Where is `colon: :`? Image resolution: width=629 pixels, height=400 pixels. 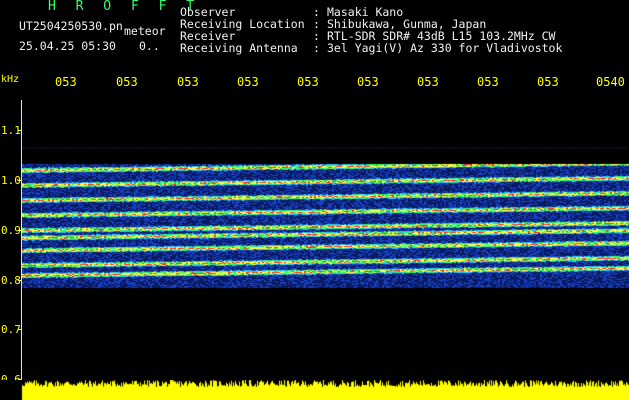 colon: : is located at coordinates (316, 48).